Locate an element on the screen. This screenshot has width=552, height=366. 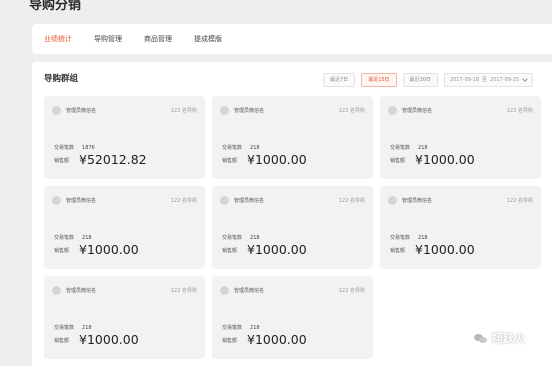
section-title: 导购群组 is located at coordinates (61, 79).